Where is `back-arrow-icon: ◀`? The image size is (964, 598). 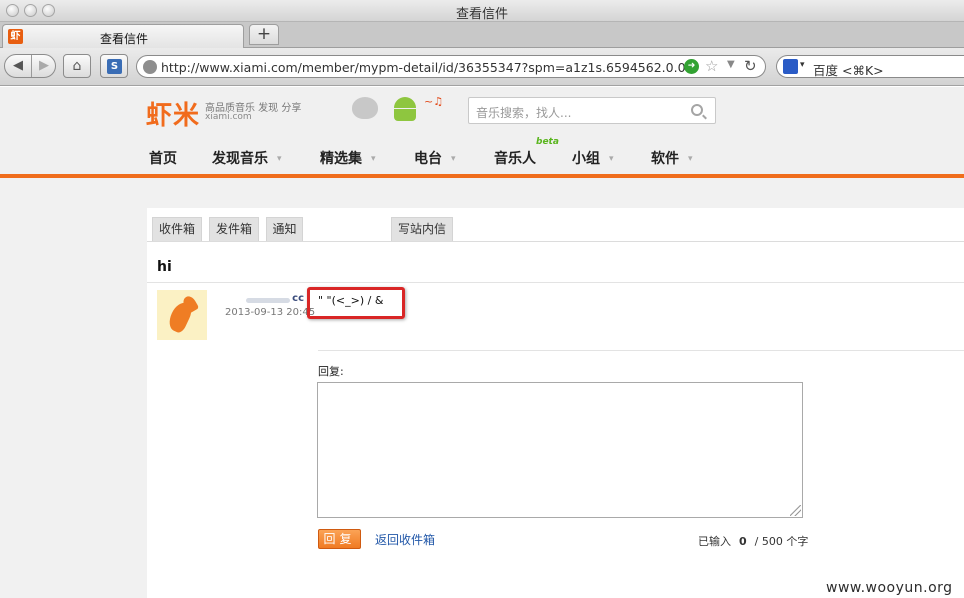
back-arrow-icon: ◀ is located at coordinates (18, 66).